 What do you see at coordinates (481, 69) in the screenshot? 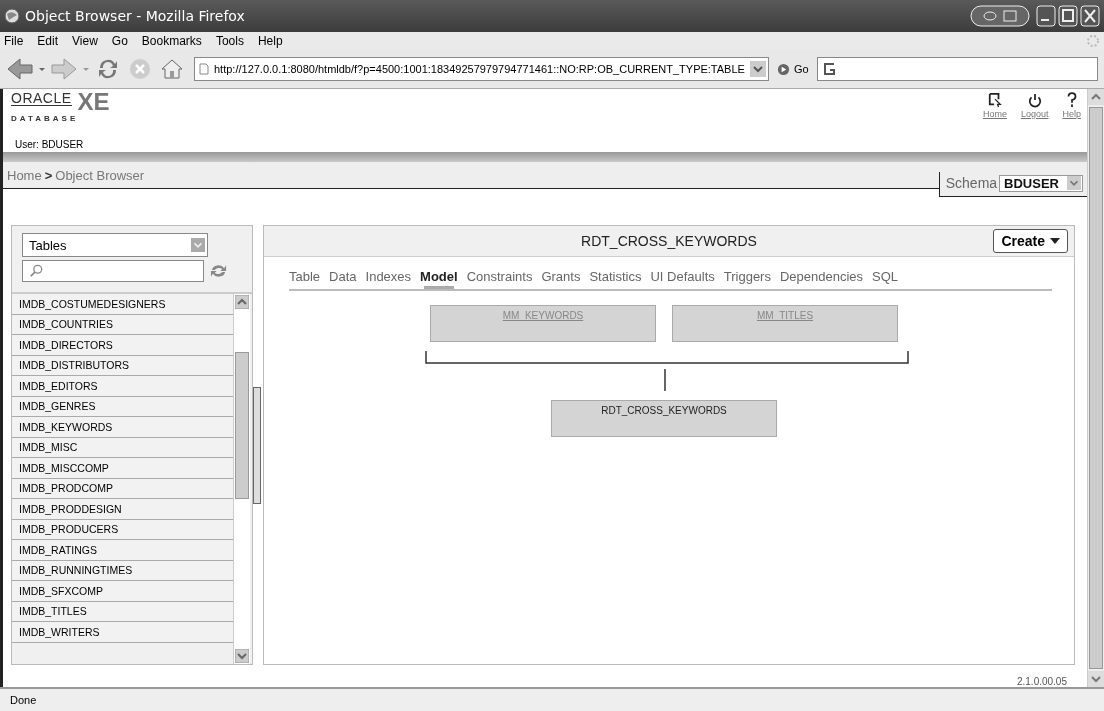
I see `address-field: http://127.0.0.1:8080/htmldb/f?p=4500:1001:18349257979794771461::NO:RP:OB_CURRENT_TYPE:TABLE` at bounding box center [481, 69].